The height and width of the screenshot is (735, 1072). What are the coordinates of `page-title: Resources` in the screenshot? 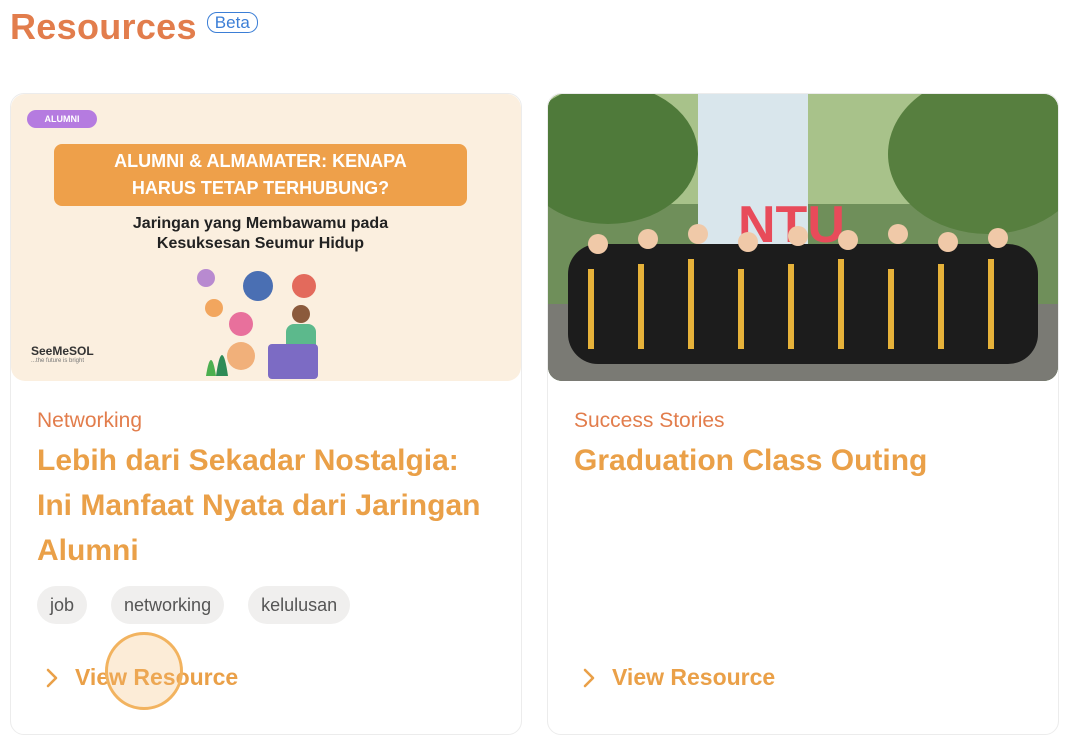 It's located at (103, 26).